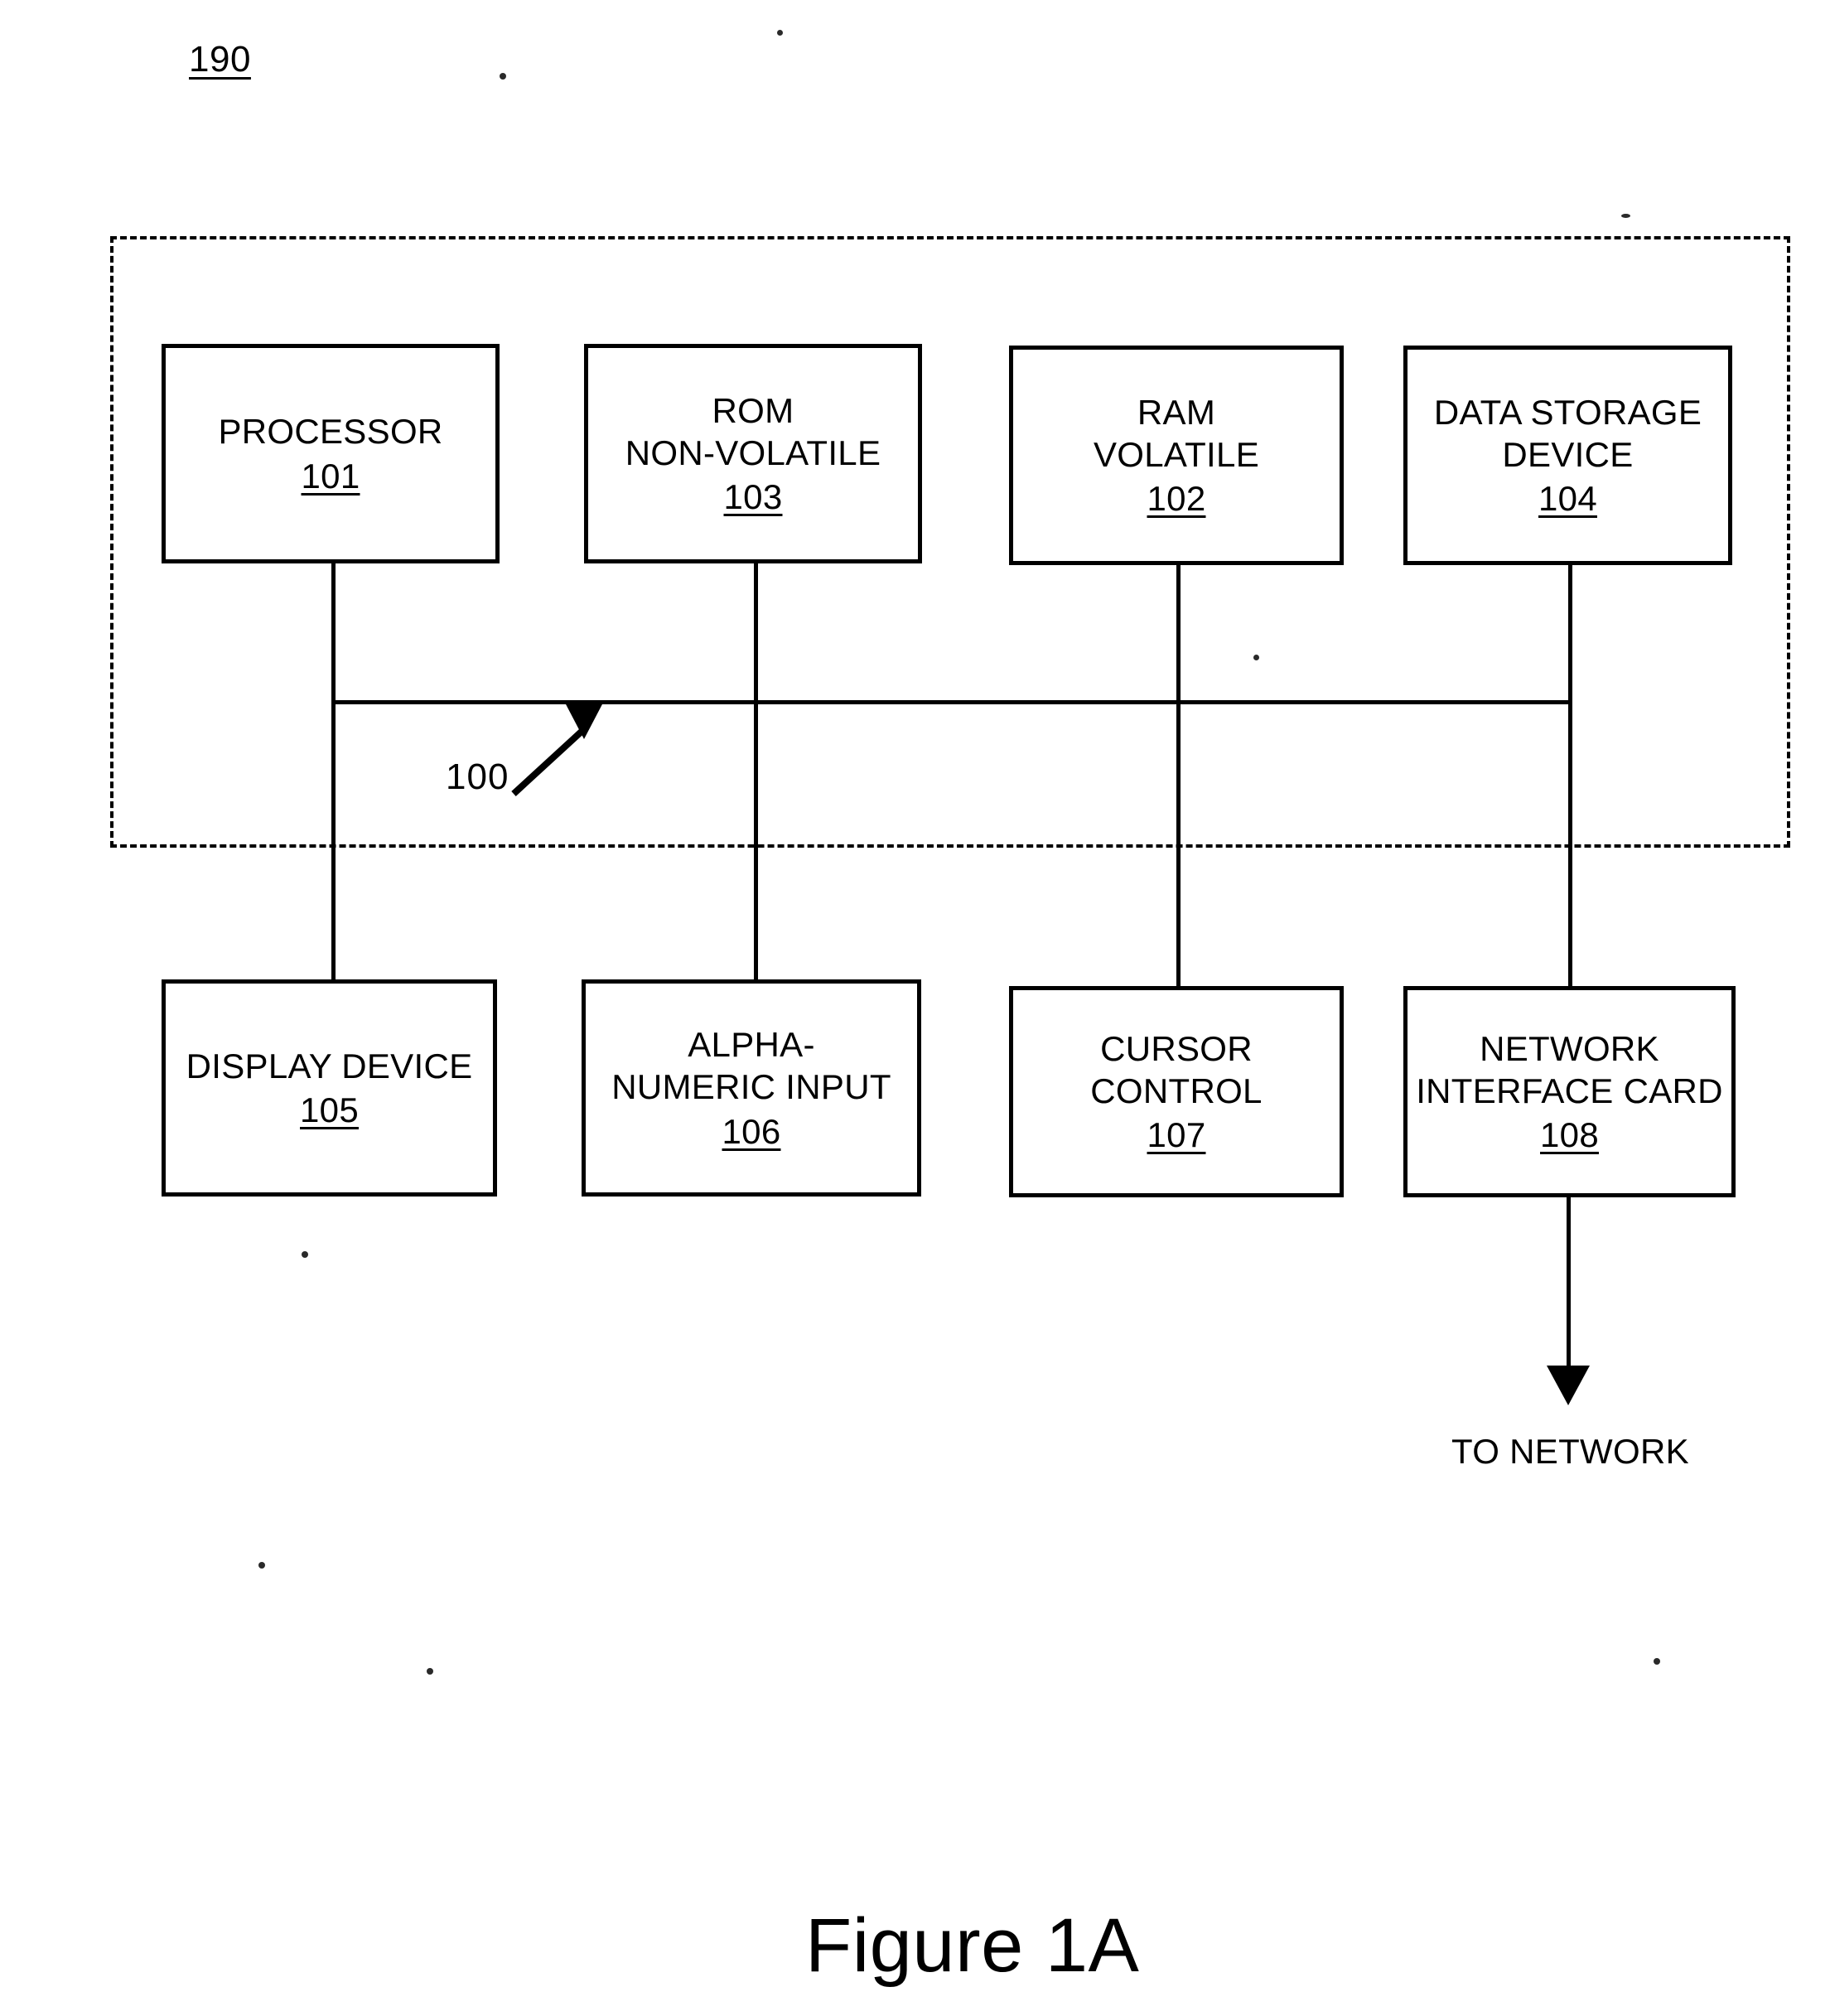  Describe the element at coordinates (751, 1131) in the screenshot. I see `block-alphanumeric-input-number: 106` at that location.